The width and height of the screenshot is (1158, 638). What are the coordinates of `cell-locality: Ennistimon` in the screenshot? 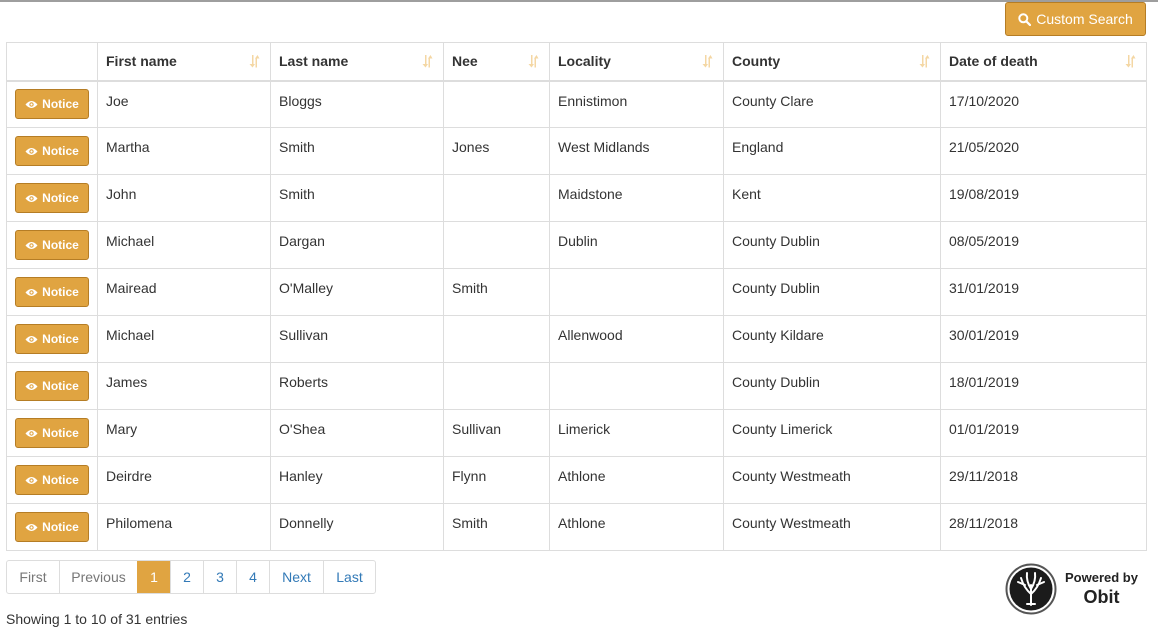 It's located at (636, 104).